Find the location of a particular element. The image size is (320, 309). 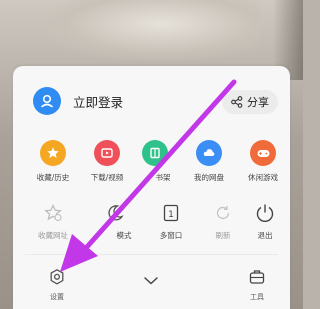

divider is located at coordinates (151, 254).